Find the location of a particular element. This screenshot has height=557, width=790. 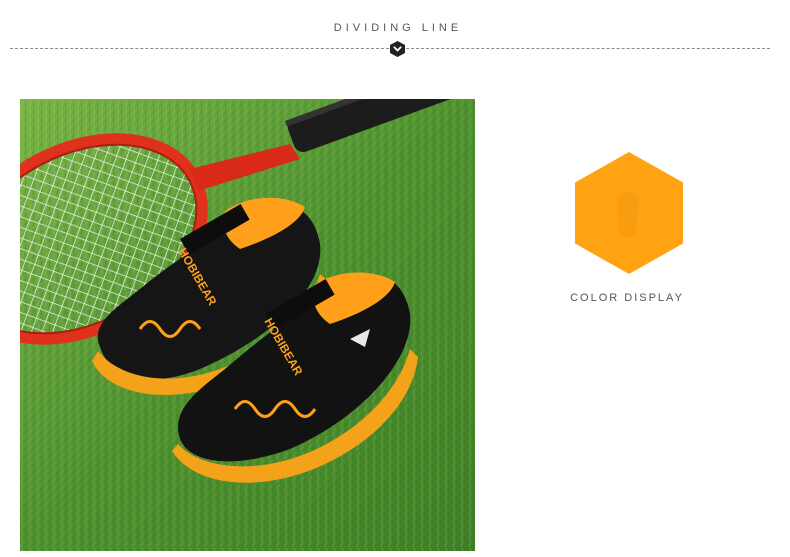

chevron-down-badge-icon is located at coordinates (397, 49).